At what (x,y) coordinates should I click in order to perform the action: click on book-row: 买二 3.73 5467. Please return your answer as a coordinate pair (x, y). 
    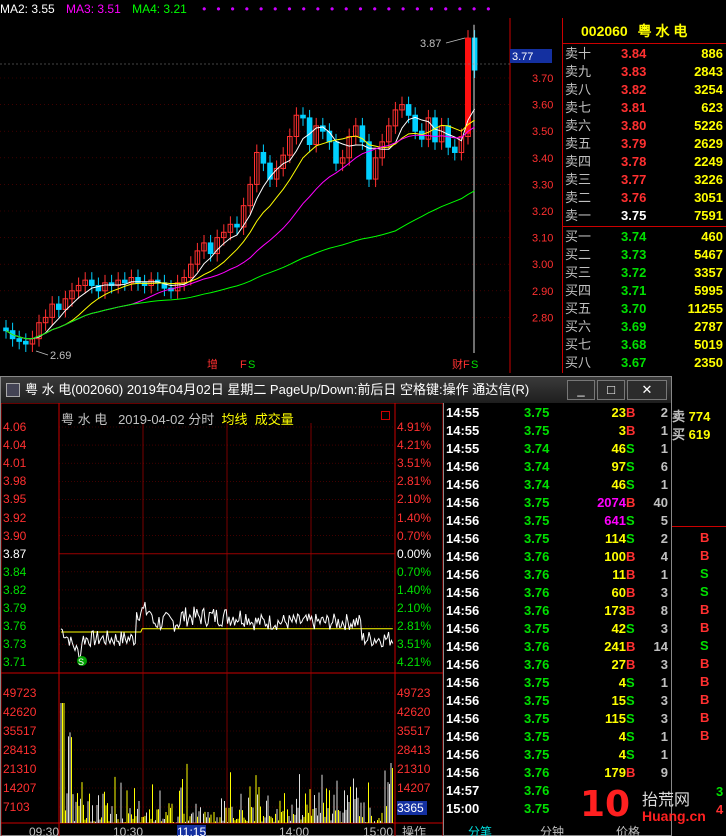
    Looking at the image, I should click on (644, 255).